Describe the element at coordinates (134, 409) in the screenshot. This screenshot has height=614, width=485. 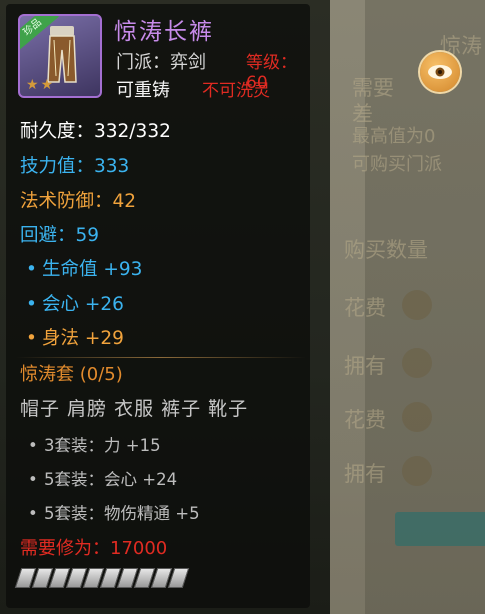
I see `set-parts: 帽子 肩膀 衣服 裤子 靴子` at that location.